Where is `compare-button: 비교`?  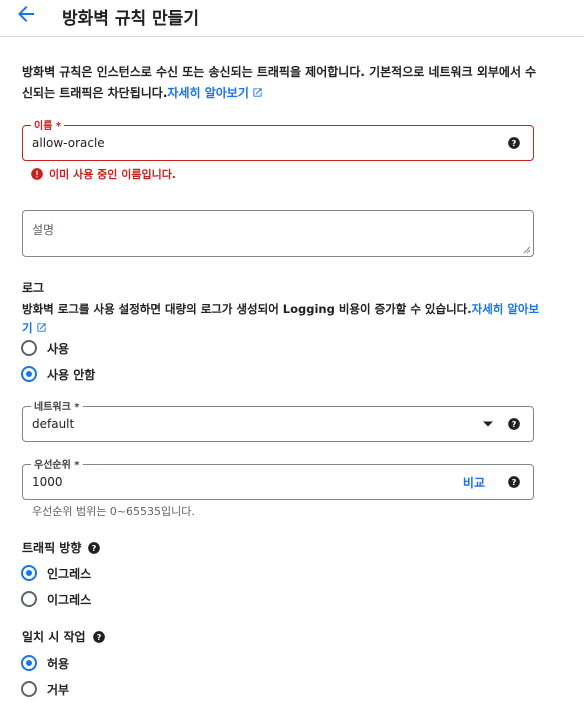 compare-button: 비교 is located at coordinates (474, 482).